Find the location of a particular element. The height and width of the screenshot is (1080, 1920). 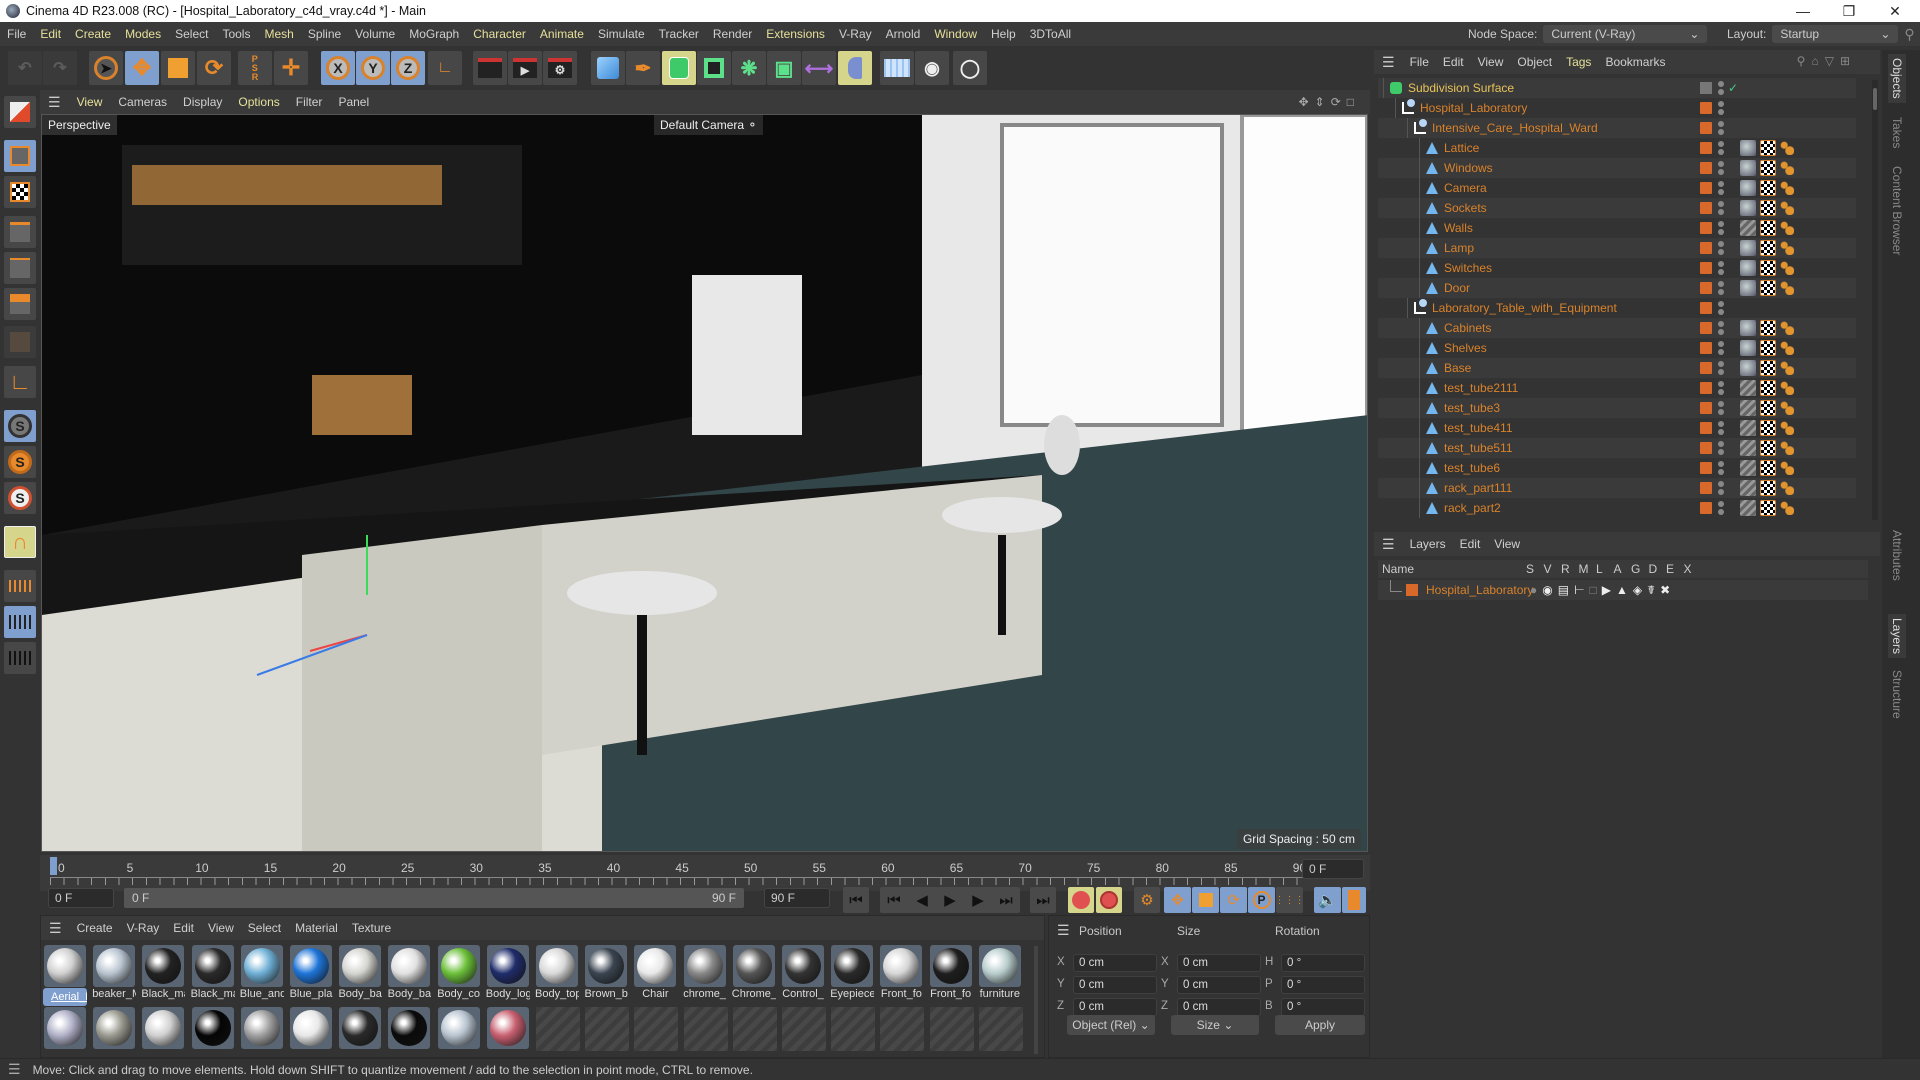

object-row: test_tube3 is located at coordinates (1617, 408).